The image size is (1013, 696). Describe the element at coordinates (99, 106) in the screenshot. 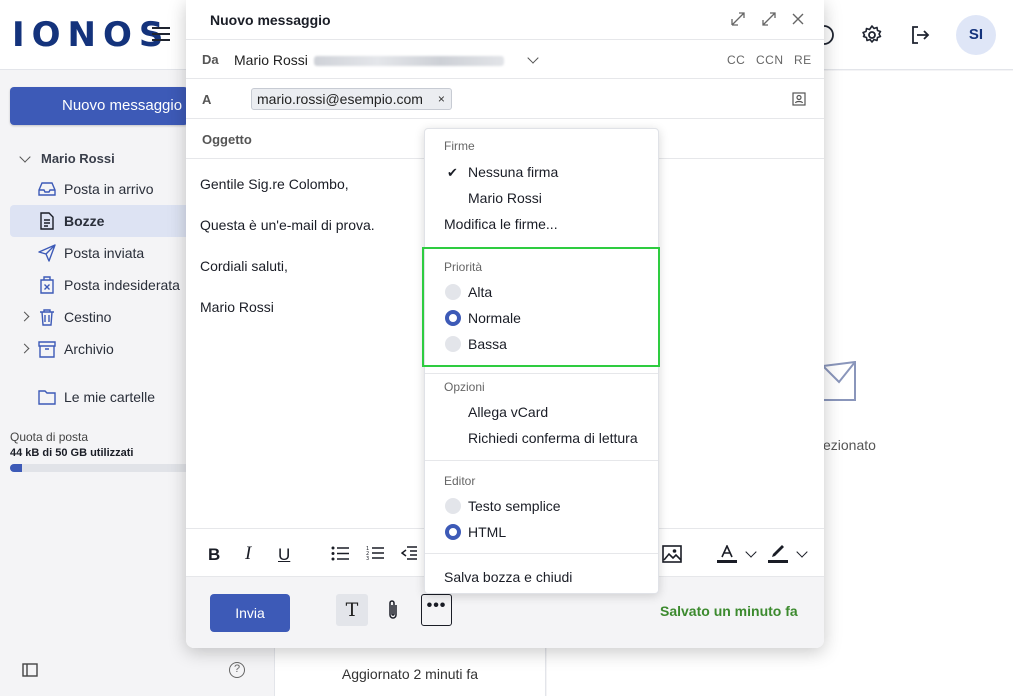

I see `new-message-button: Nuovo messaggio` at that location.